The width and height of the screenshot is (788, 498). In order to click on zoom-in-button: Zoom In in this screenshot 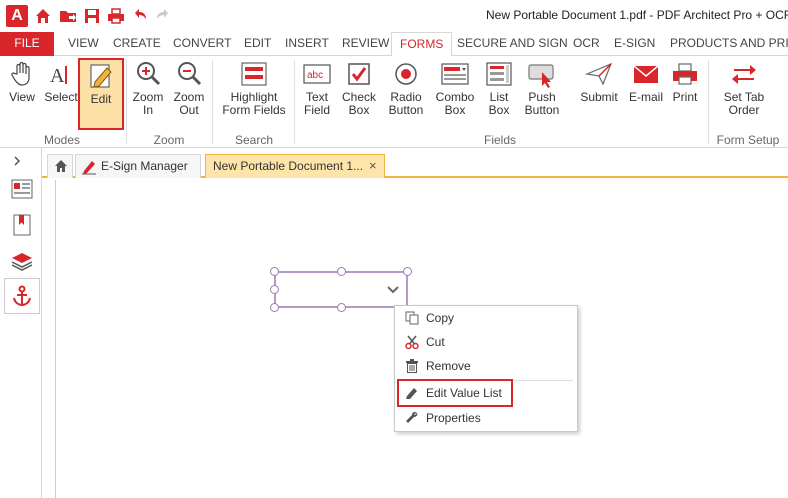, I will do `click(148, 88)`.